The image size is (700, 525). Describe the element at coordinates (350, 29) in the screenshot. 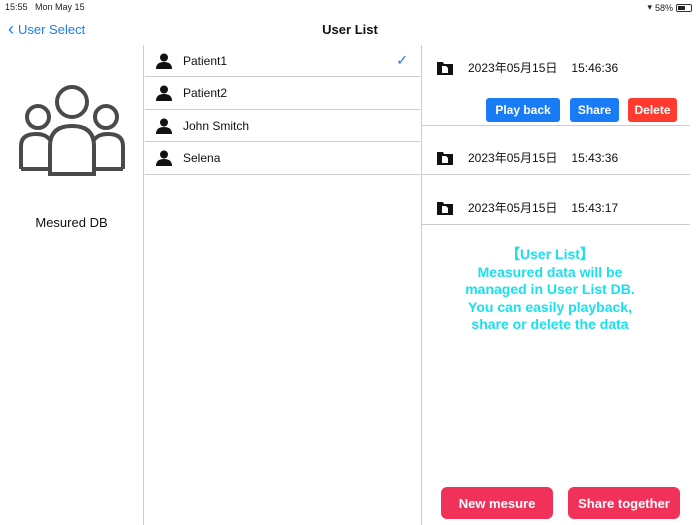

I see `page-title: User List` at that location.